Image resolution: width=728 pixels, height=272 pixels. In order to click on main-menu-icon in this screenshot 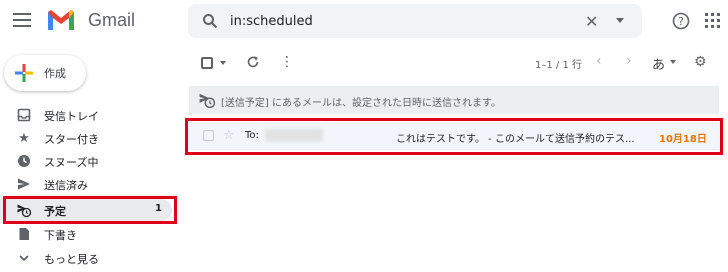, I will do `click(22, 20)`.